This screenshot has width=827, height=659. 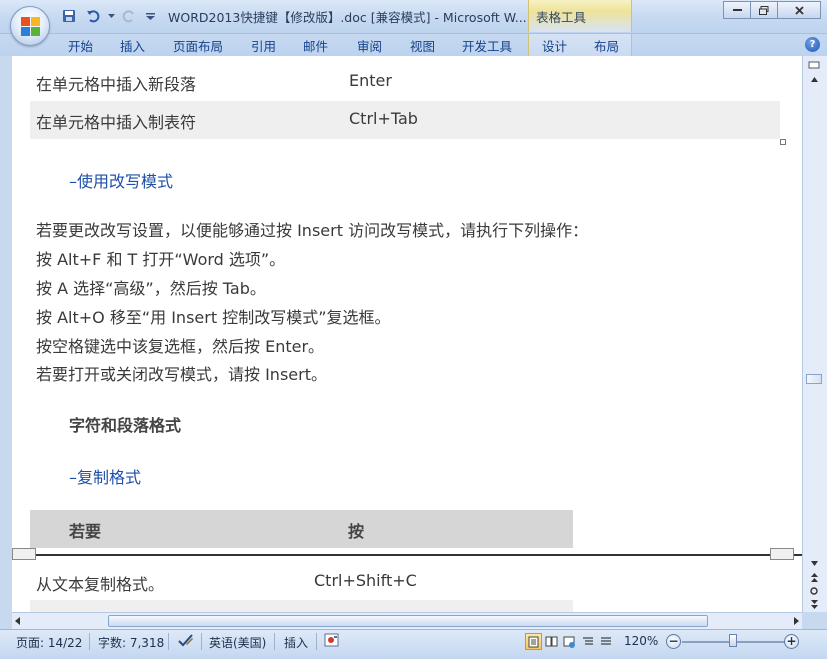 What do you see at coordinates (132, 45) in the screenshot?
I see `tab-insert: 插入` at bounding box center [132, 45].